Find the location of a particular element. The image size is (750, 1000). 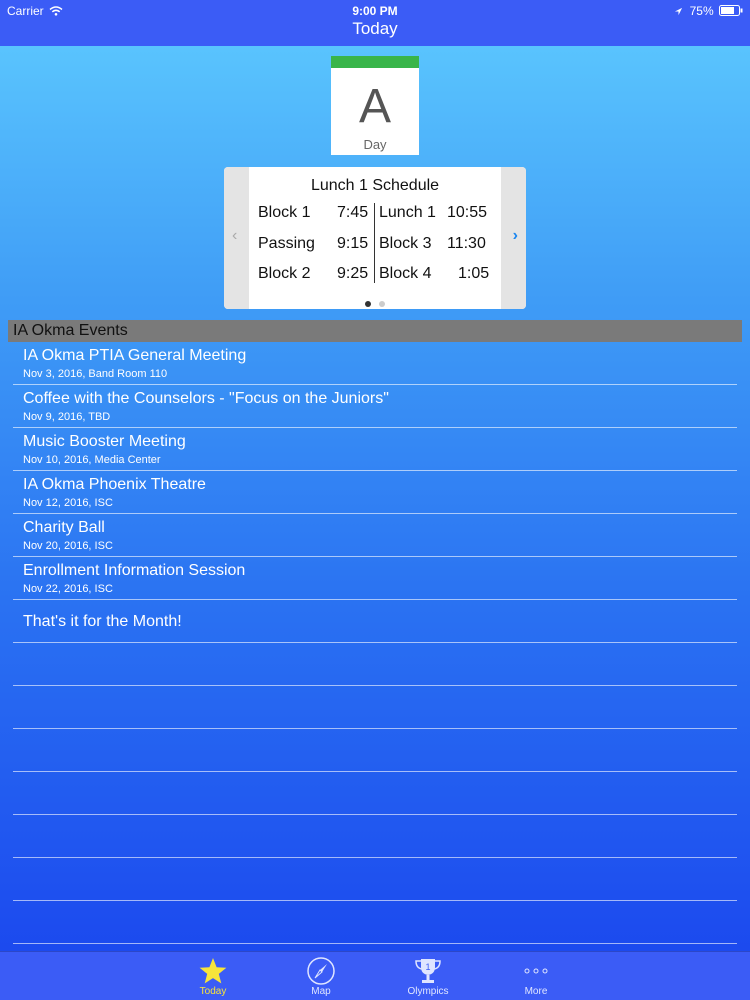

tab-label: More is located at coordinates (536, 991).